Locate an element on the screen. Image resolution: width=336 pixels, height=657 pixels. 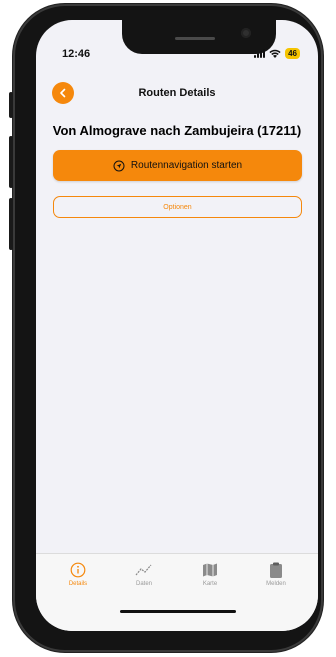
wifi-icon is located at coordinates (275, 53).